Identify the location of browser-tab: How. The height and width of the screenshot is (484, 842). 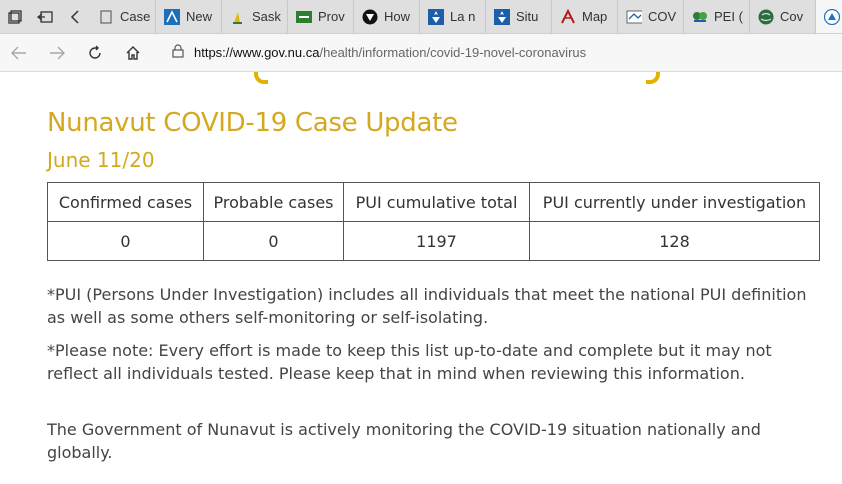
(387, 16).